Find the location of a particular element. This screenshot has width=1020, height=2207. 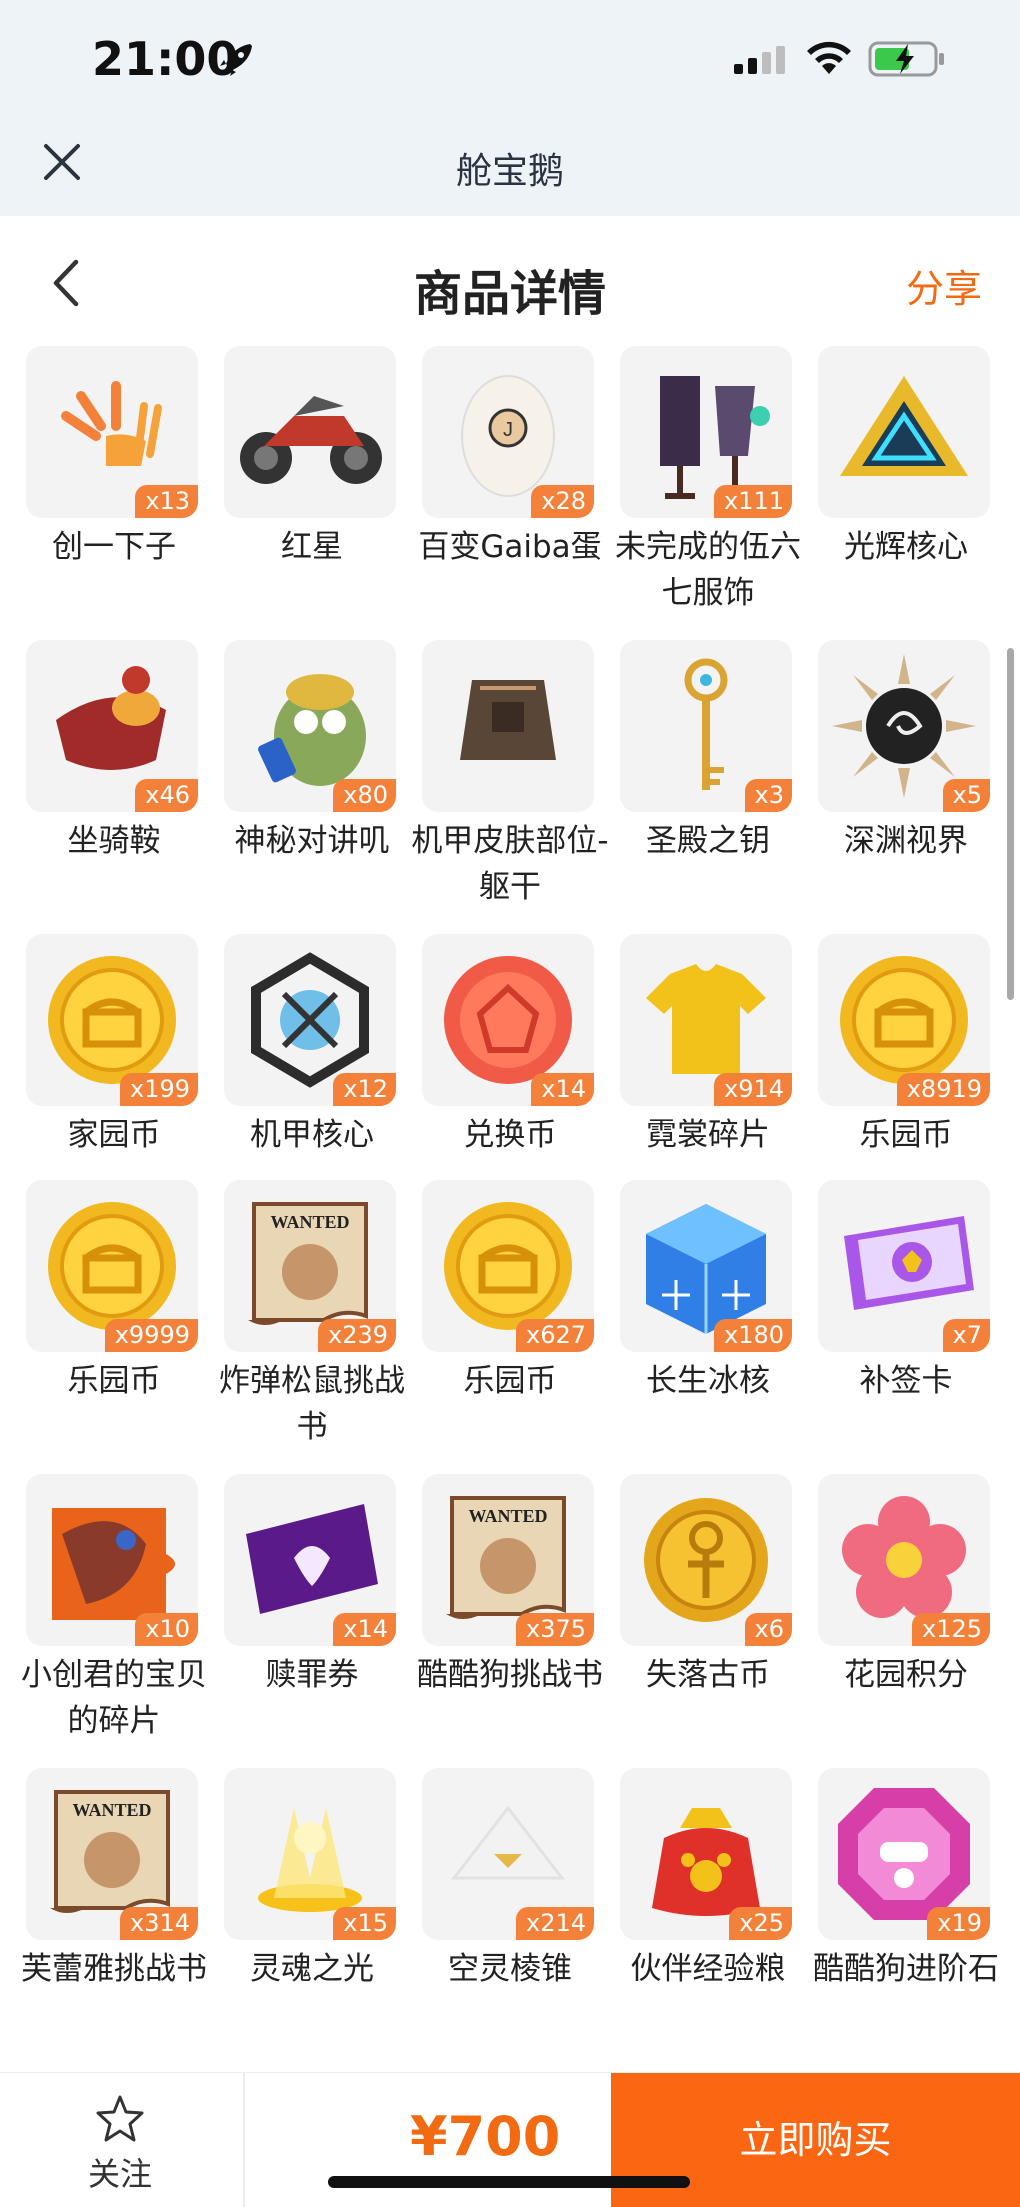

scrollbar is located at coordinates (1010, 824).